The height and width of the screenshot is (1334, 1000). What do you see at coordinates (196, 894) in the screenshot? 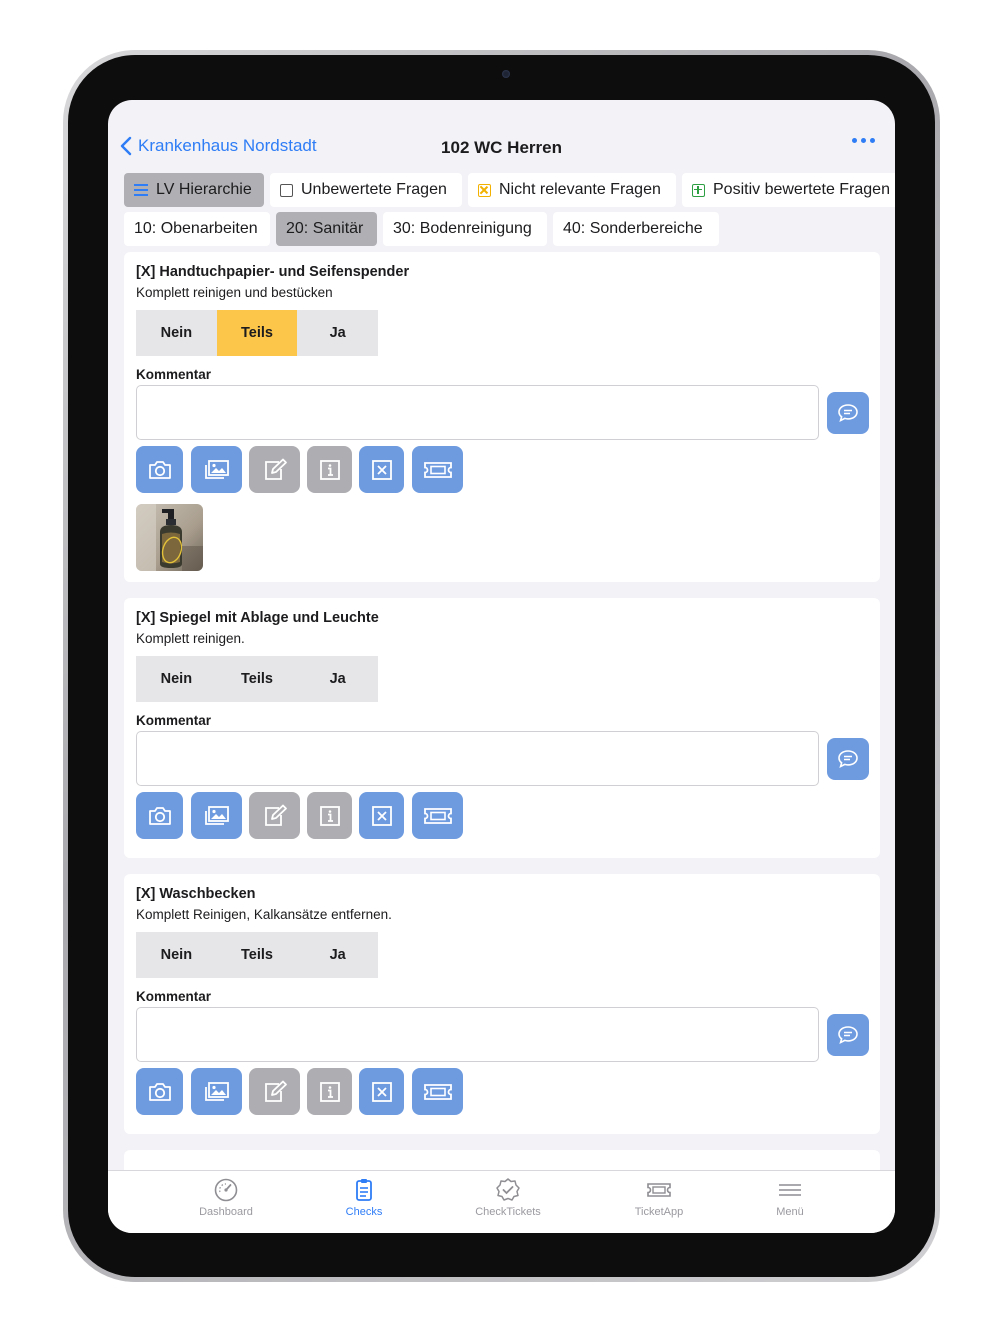
I see `item-title: [X] Waschbecken` at bounding box center [196, 894].